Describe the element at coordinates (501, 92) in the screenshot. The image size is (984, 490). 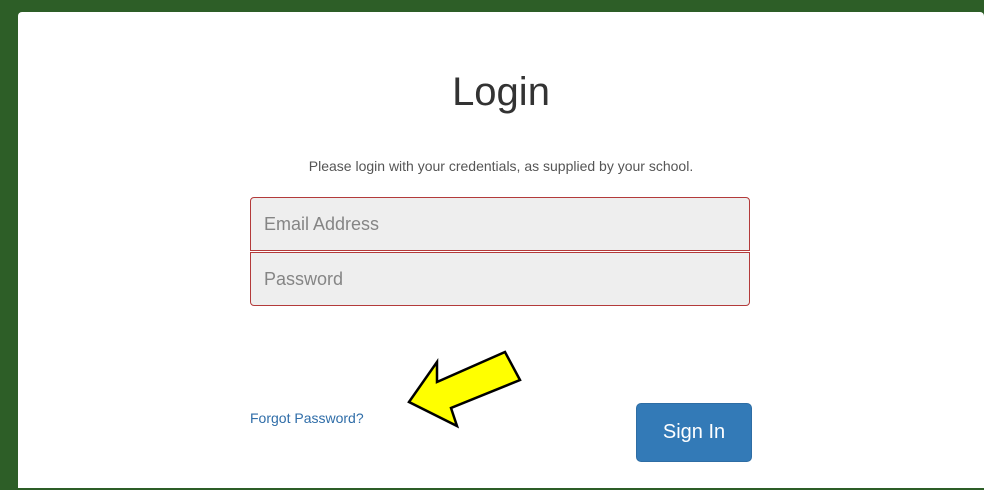
I see `page-title: Login` at that location.